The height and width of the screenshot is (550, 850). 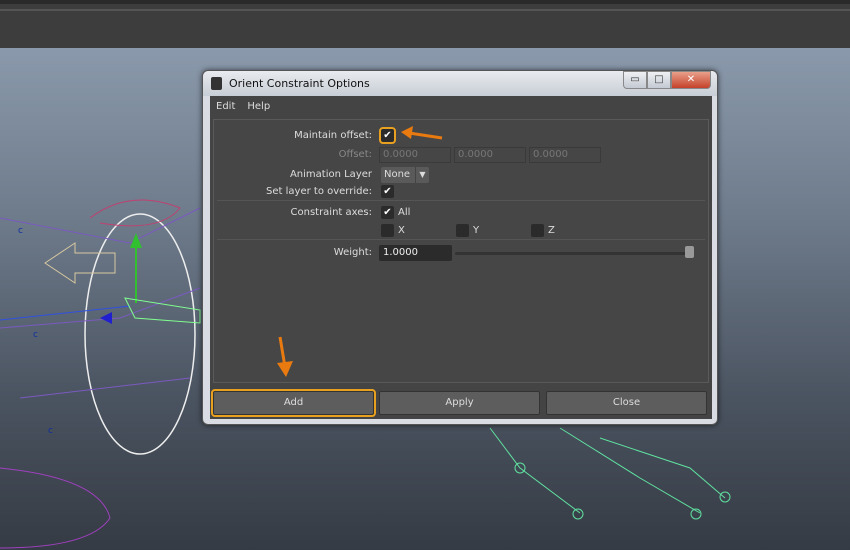 I want to click on axis-z-checkbox, so click(x=537, y=230).